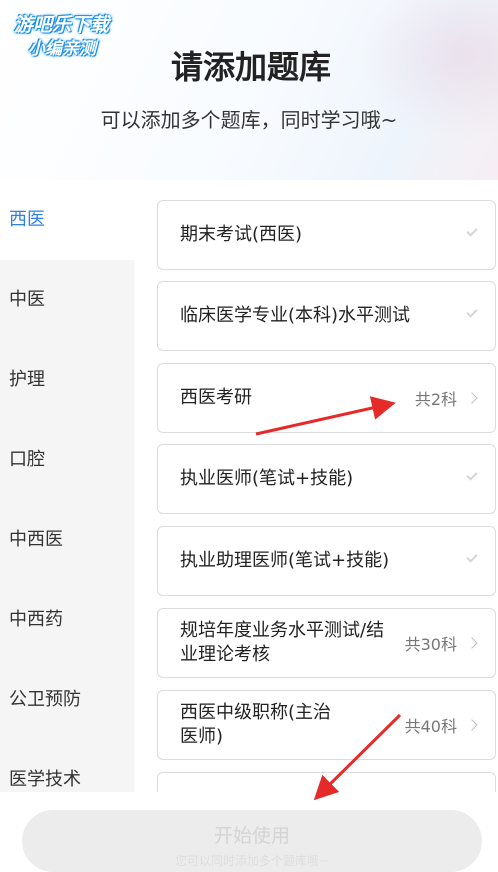 The image size is (498, 872). What do you see at coordinates (67, 460) in the screenshot?
I see `sidebar-item-dental: 口腔` at bounding box center [67, 460].